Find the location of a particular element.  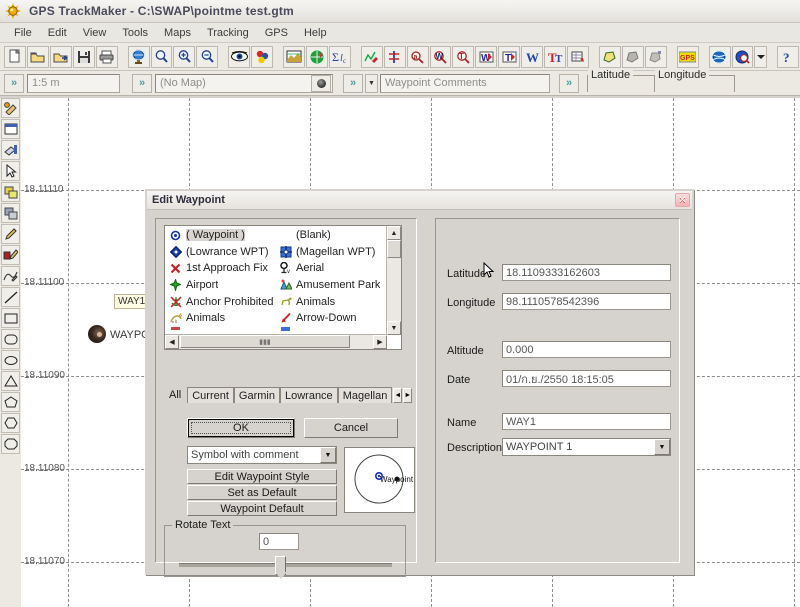

track-reduce-icon: a is located at coordinates (417, 56).